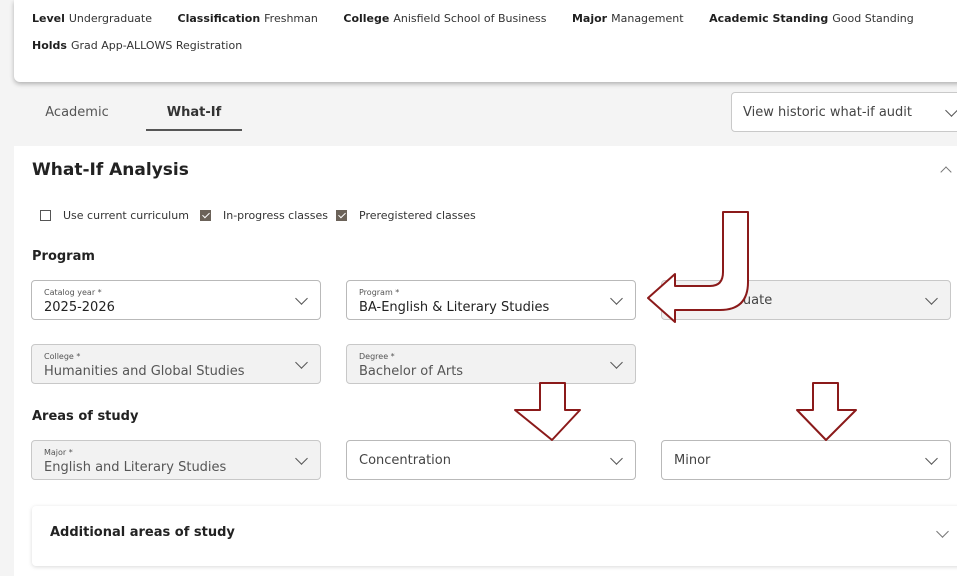  What do you see at coordinates (692, 460) in the screenshot?
I see `field-placeholder: Minor` at bounding box center [692, 460].